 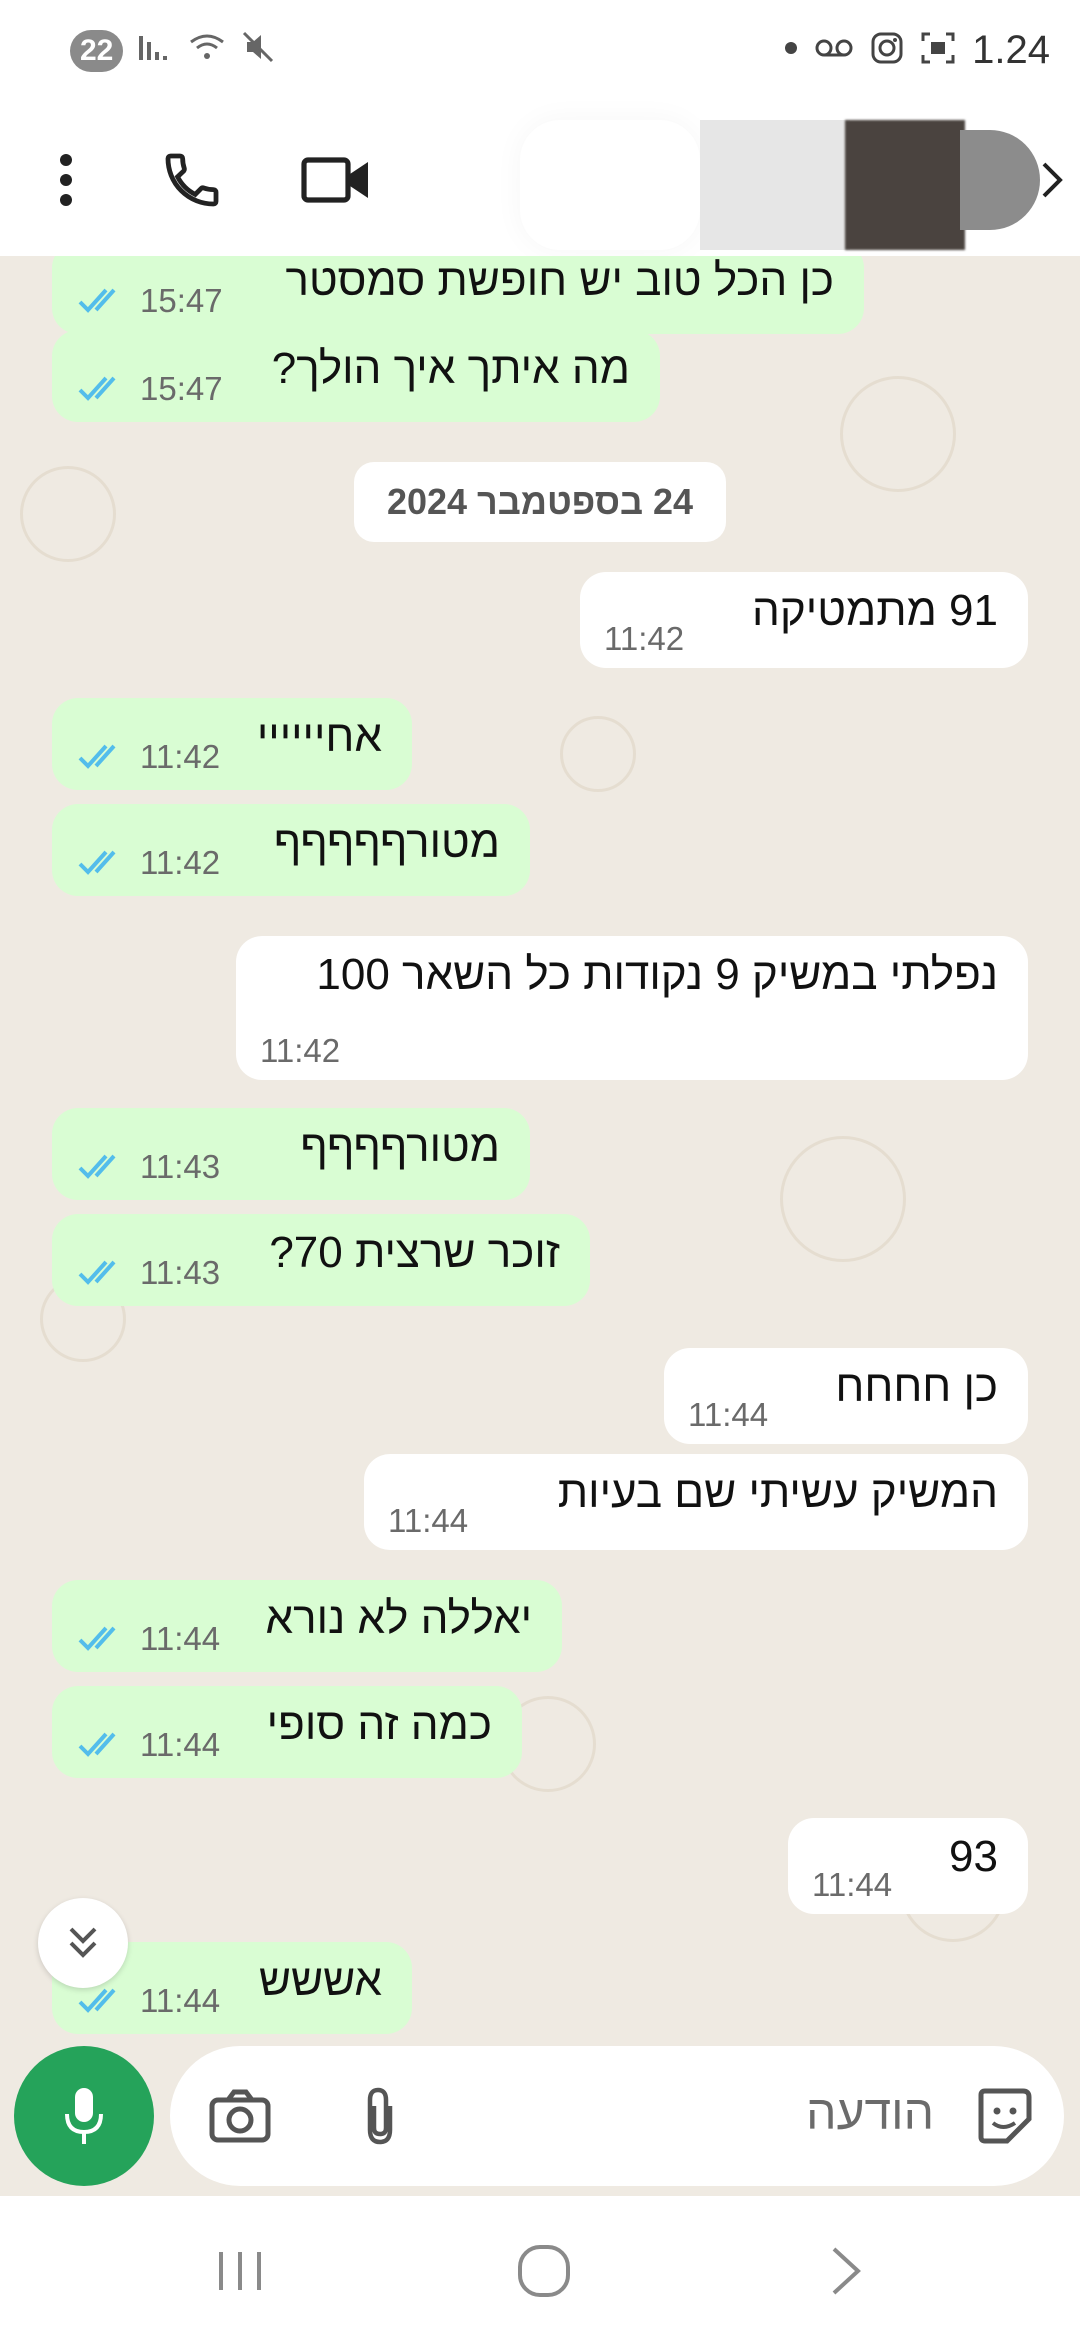 I want to click on message-outgoing: מה איתך איך הולך? 15:47, so click(x=356, y=376).